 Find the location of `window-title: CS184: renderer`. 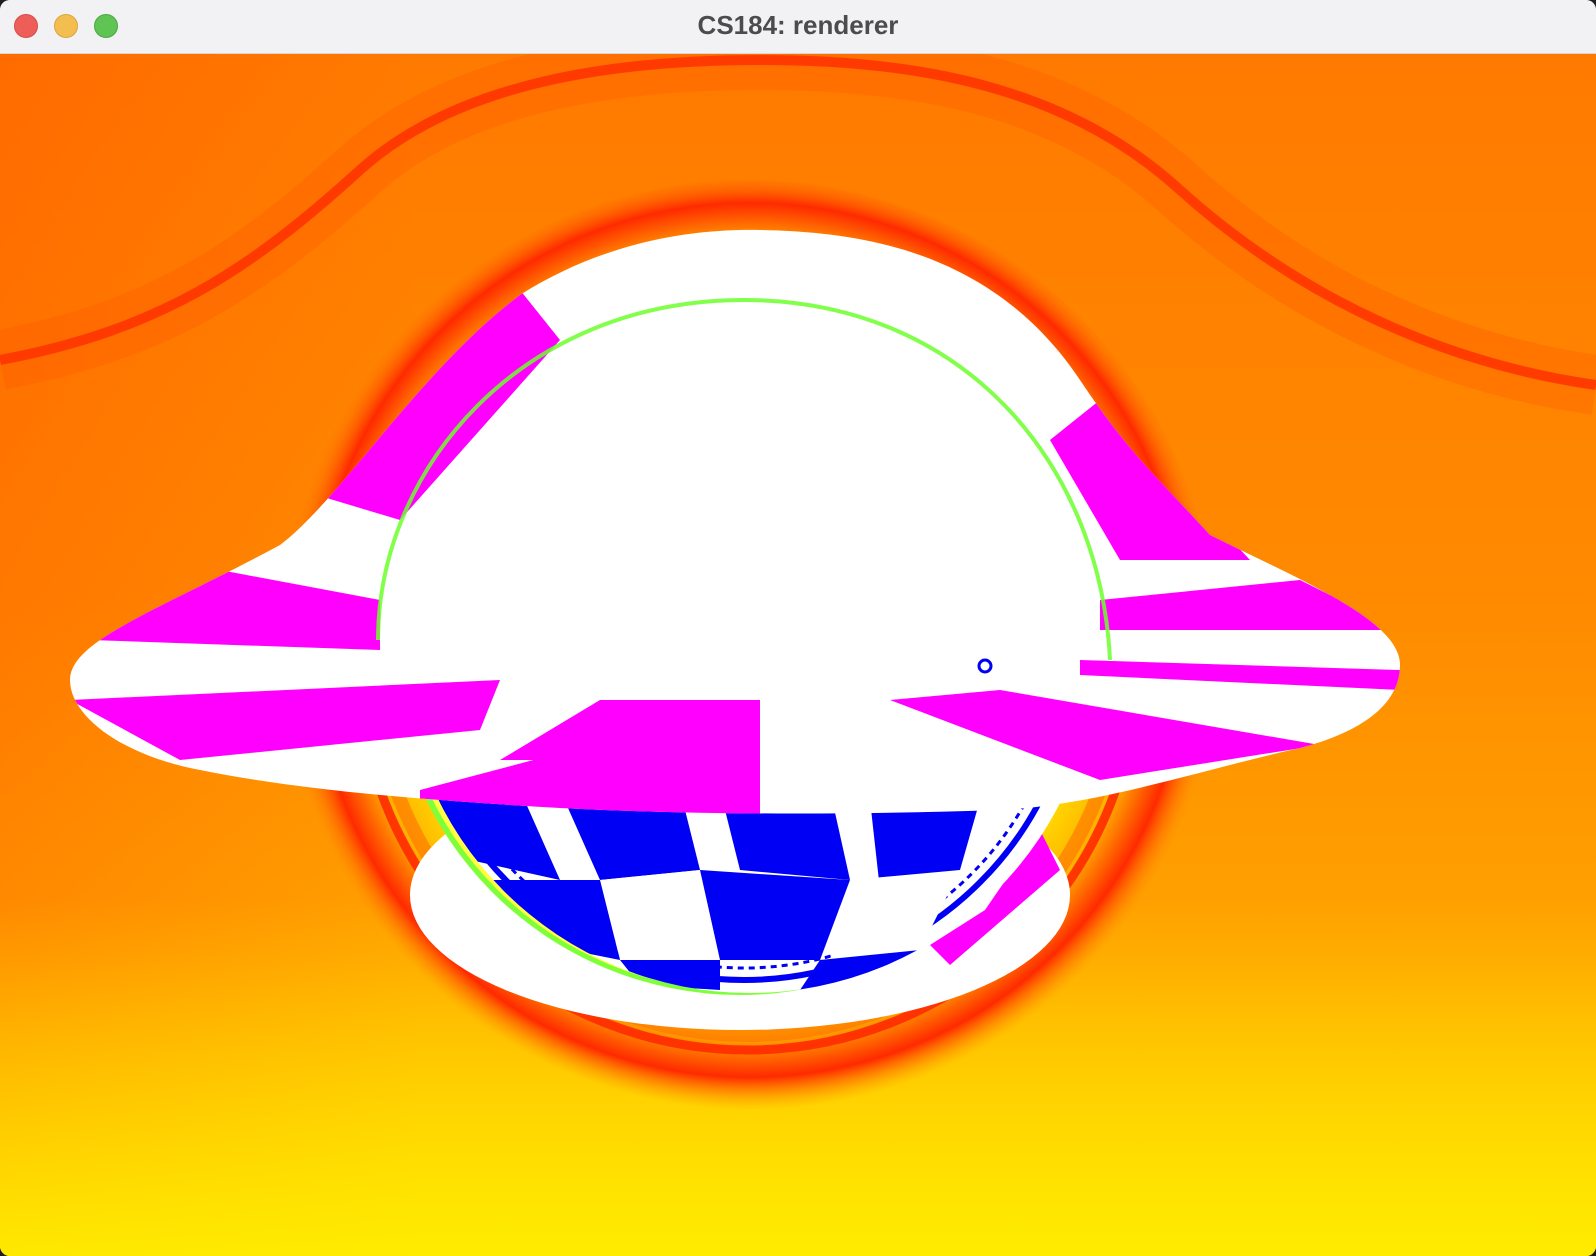

window-title: CS184: renderer is located at coordinates (798, 25).